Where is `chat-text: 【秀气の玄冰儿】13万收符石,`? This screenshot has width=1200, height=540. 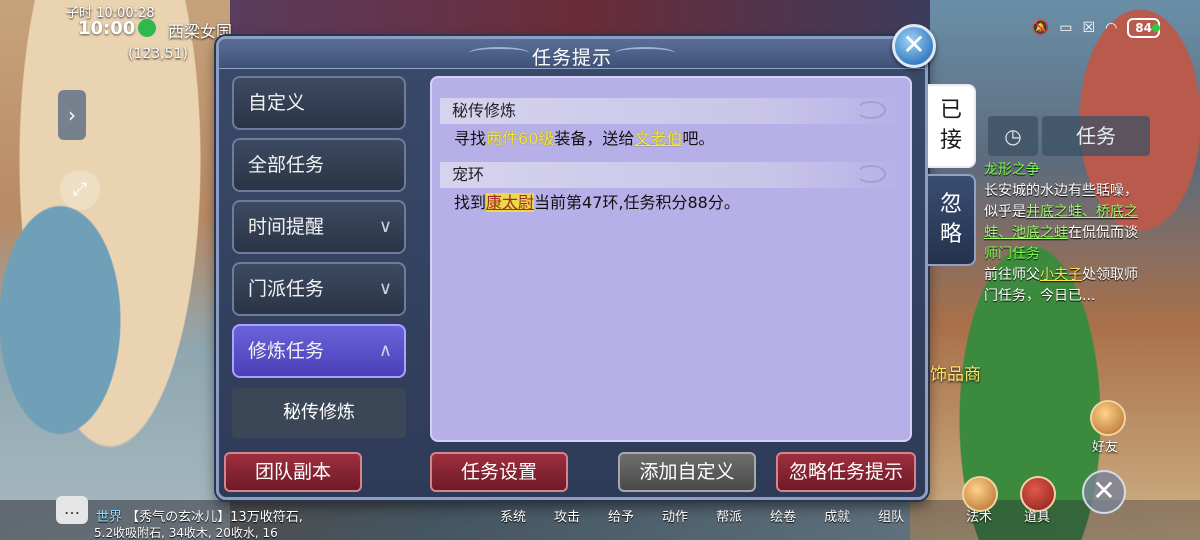
chat-text: 【秀气の玄冰儿】13万收符石, is located at coordinates (214, 517).